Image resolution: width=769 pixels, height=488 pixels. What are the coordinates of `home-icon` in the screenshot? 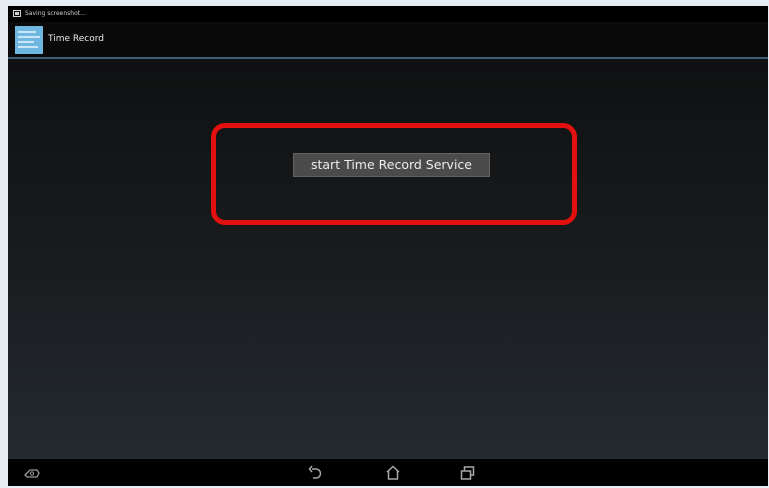 It's located at (393, 473).